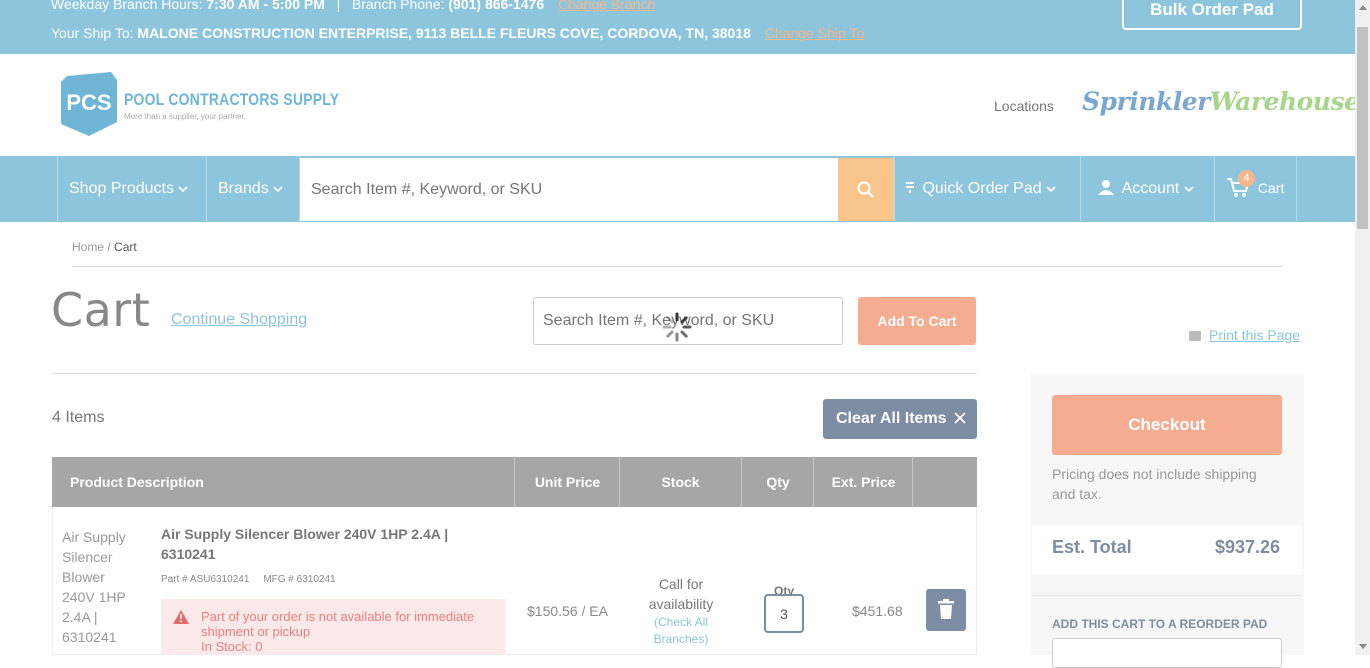  What do you see at coordinates (78, 417) in the screenshot?
I see `items-count: 4 Items` at bounding box center [78, 417].